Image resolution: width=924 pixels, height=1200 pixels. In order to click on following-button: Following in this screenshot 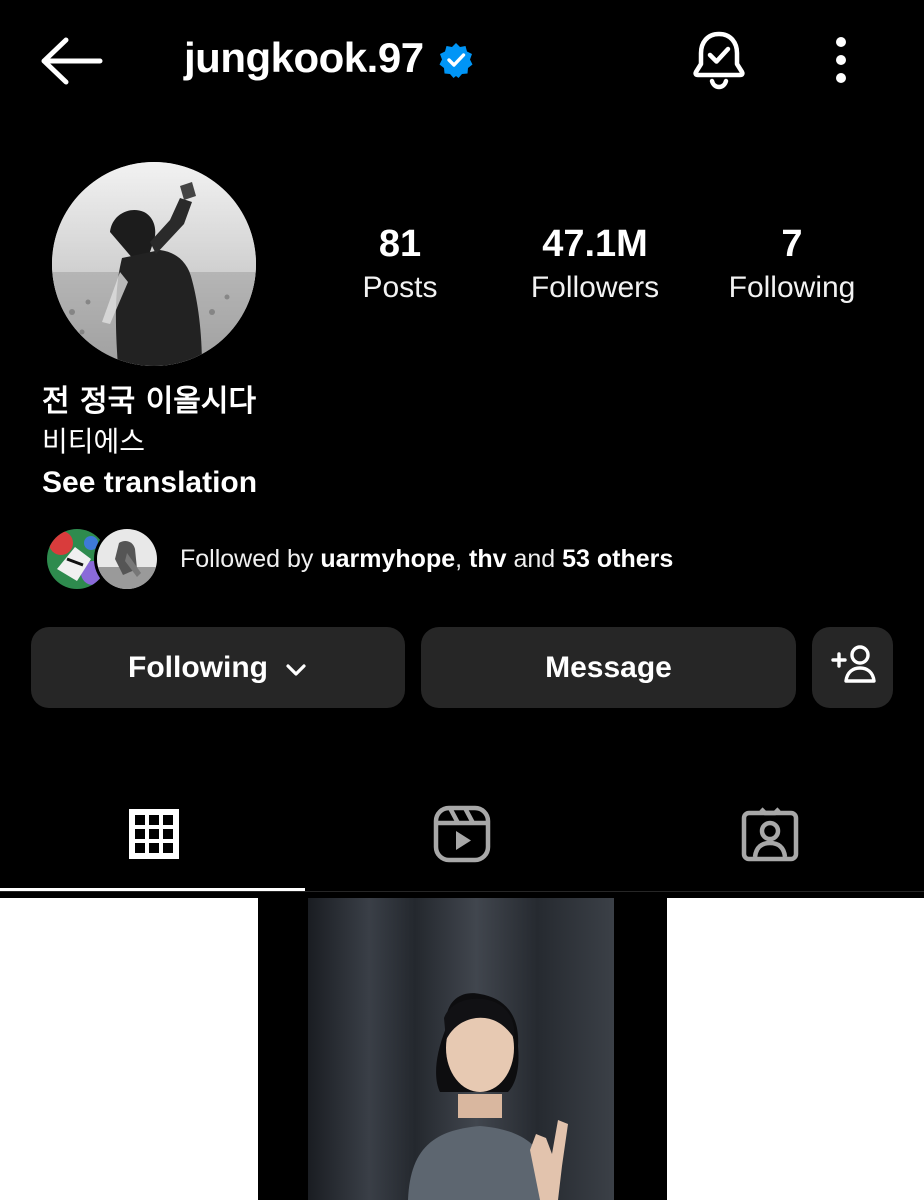, I will do `click(218, 667)`.